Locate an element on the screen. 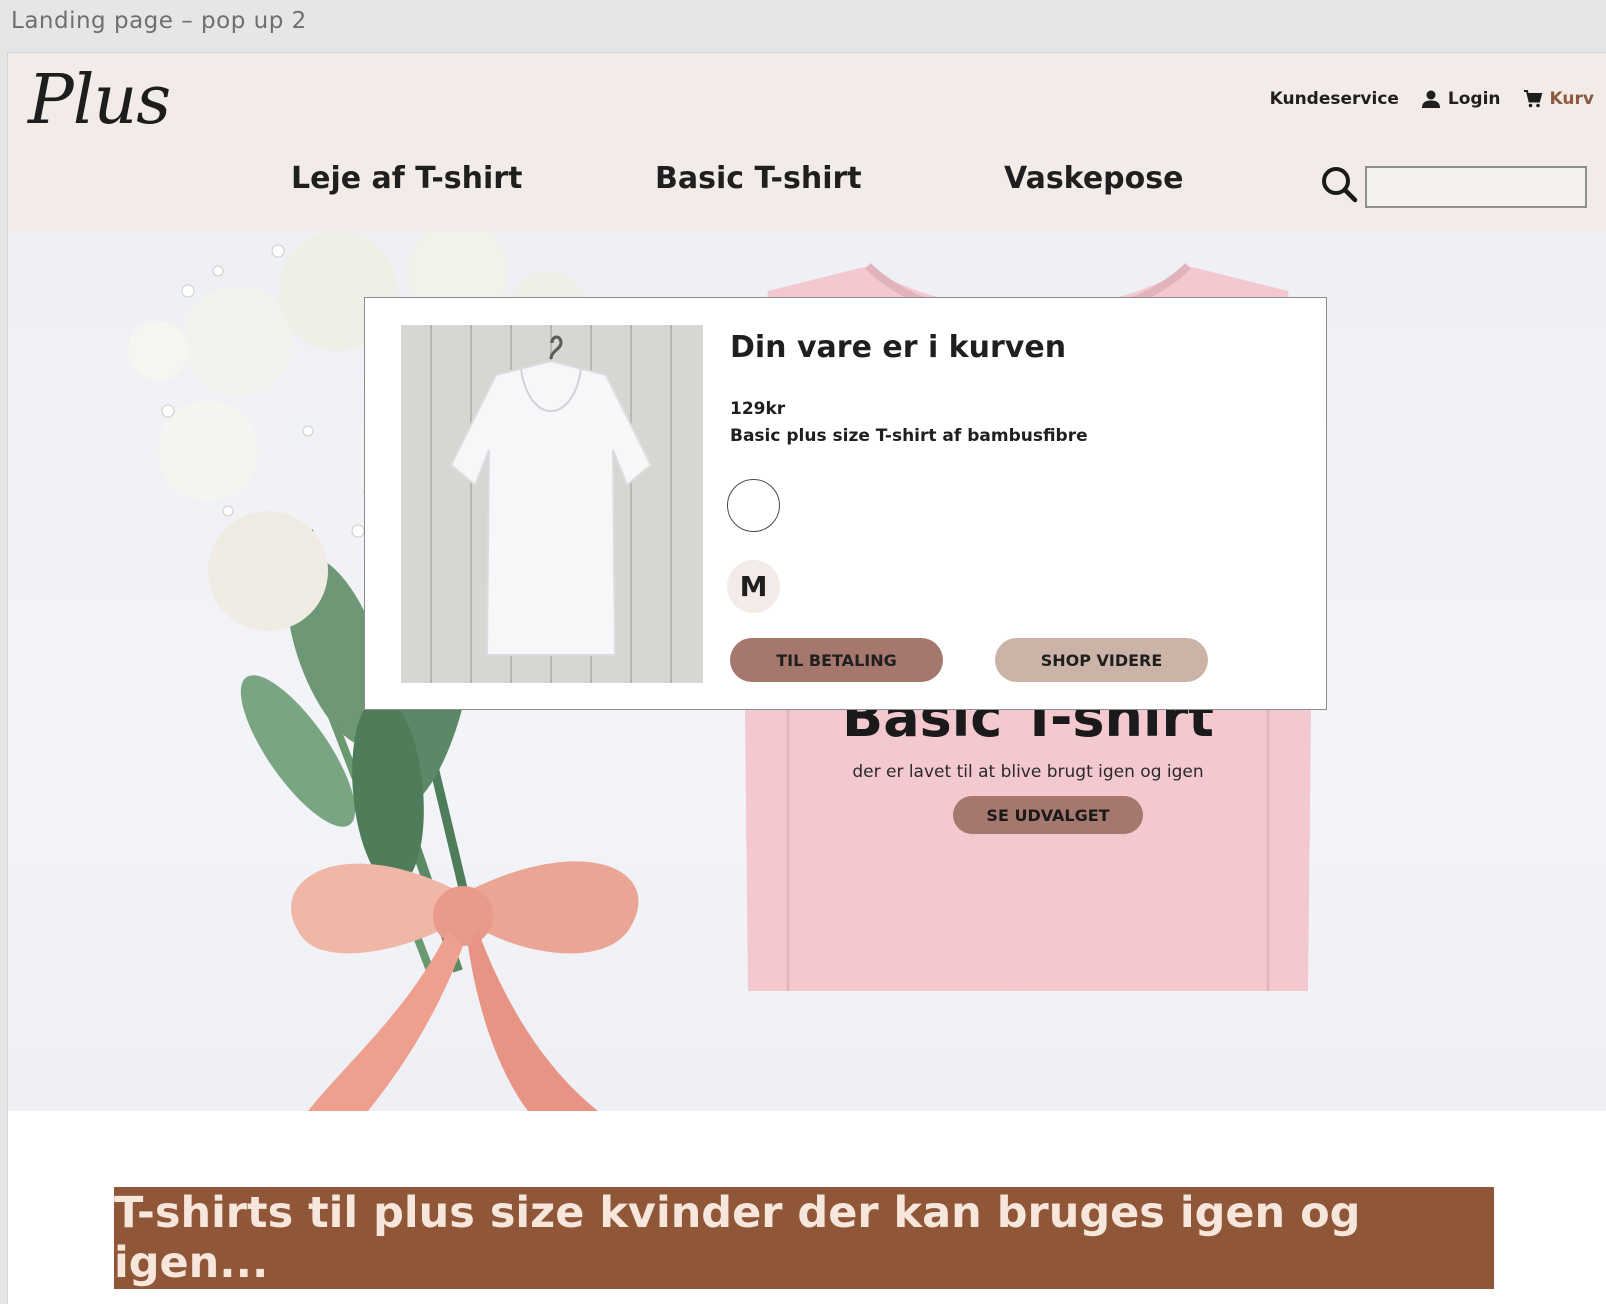  login-link: Login is located at coordinates (1461, 99).